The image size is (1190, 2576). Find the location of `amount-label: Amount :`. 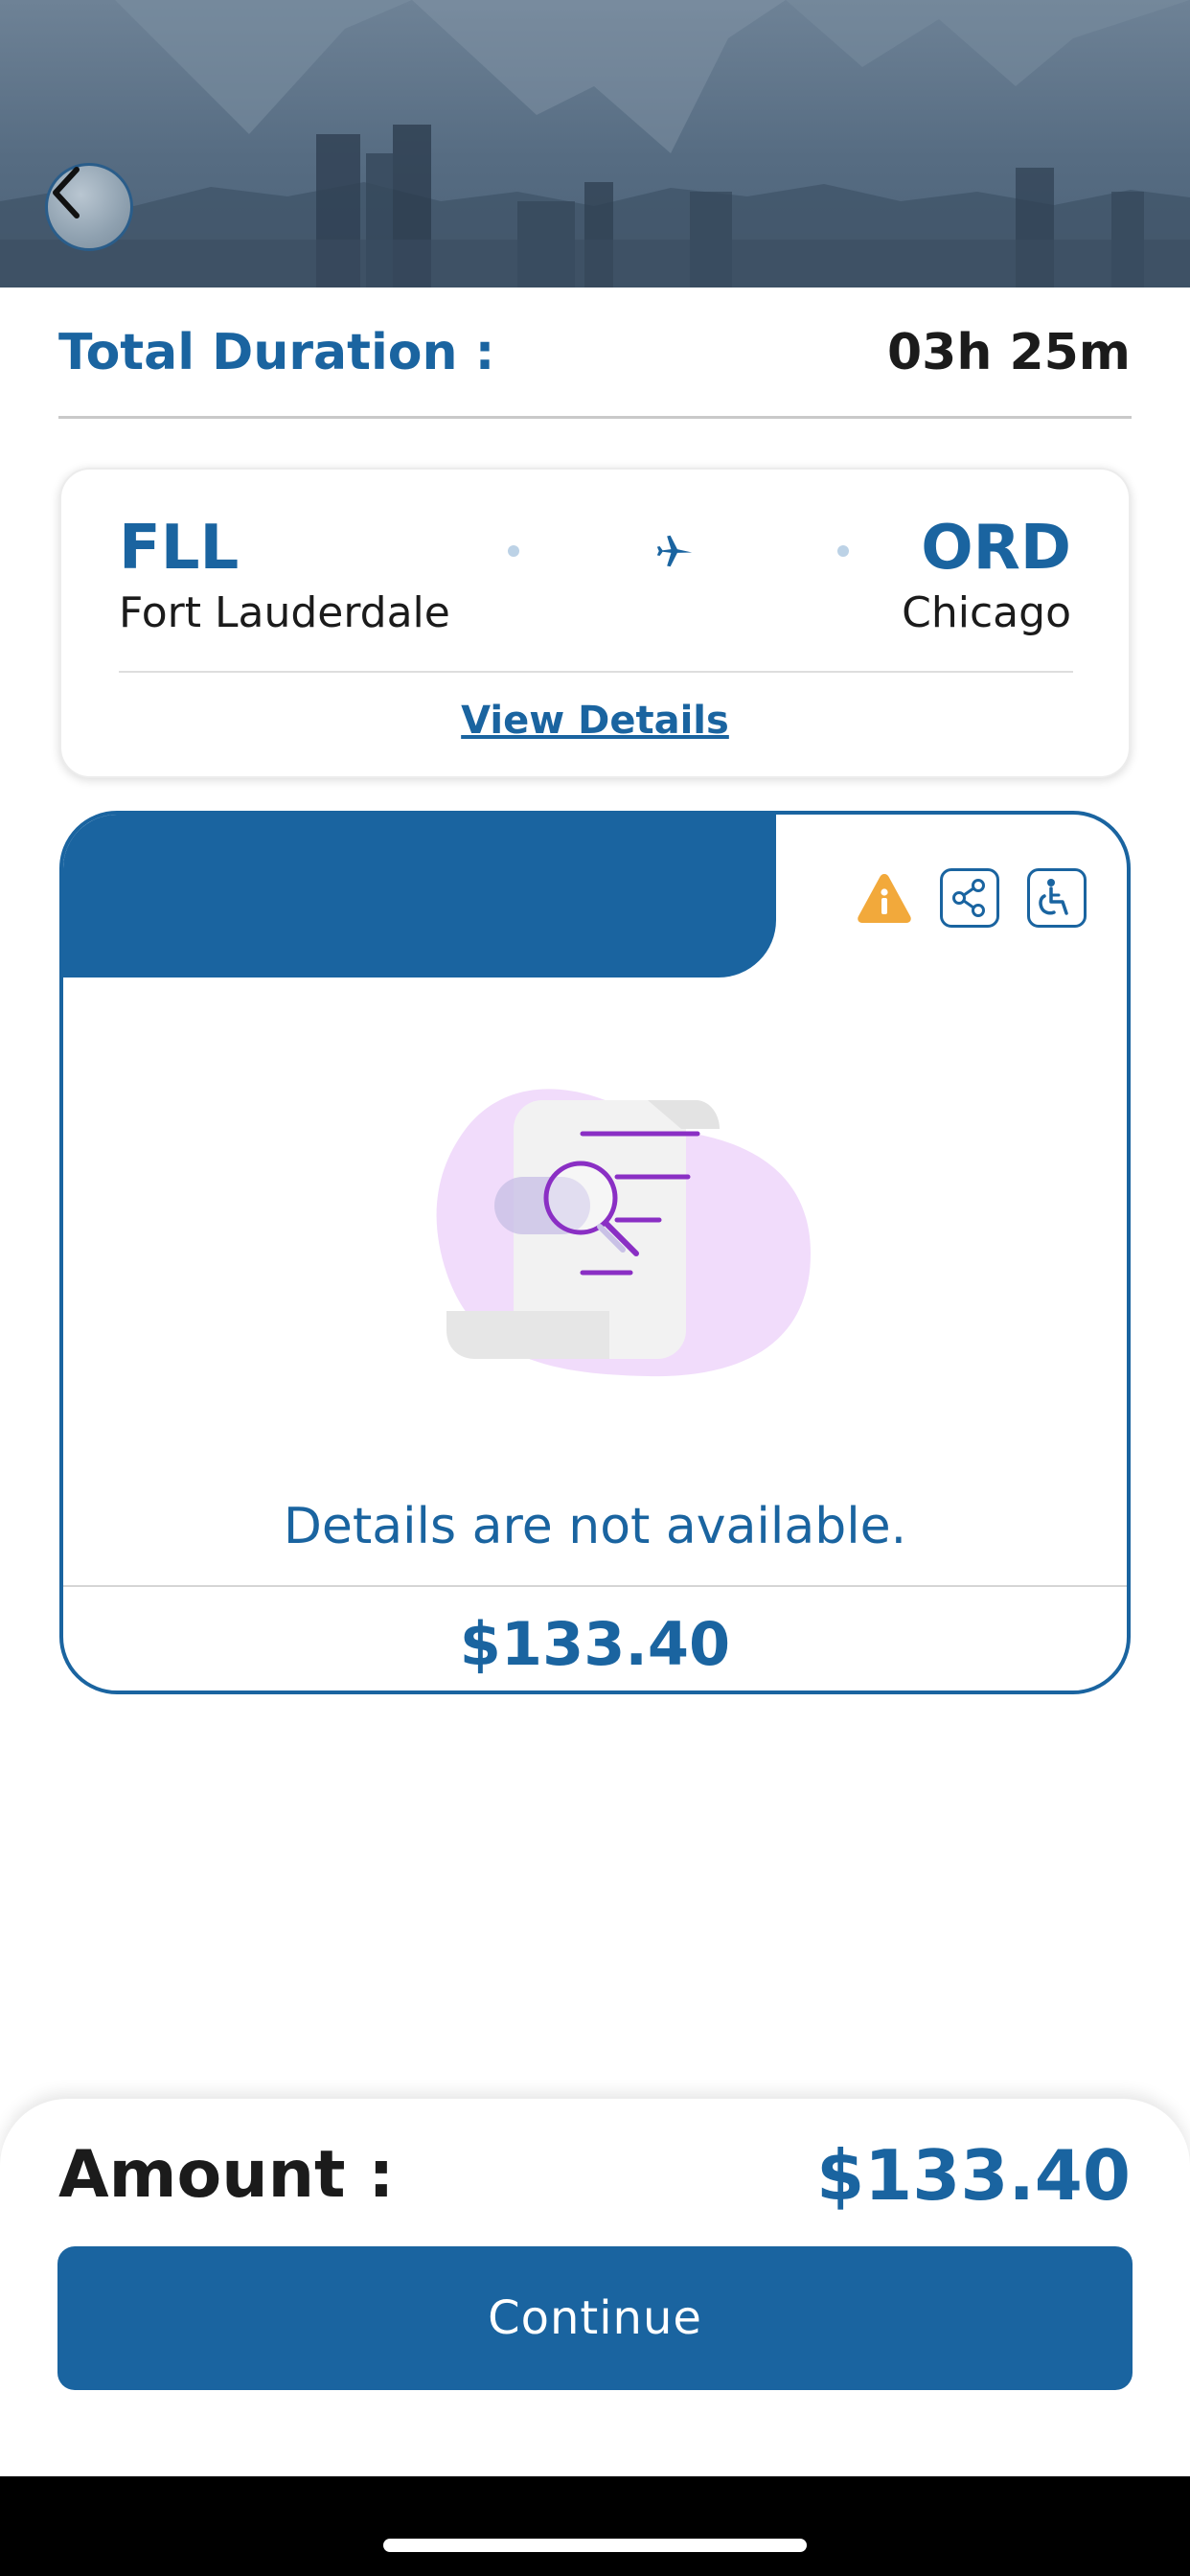

amount-label: Amount : is located at coordinates (226, 2175).